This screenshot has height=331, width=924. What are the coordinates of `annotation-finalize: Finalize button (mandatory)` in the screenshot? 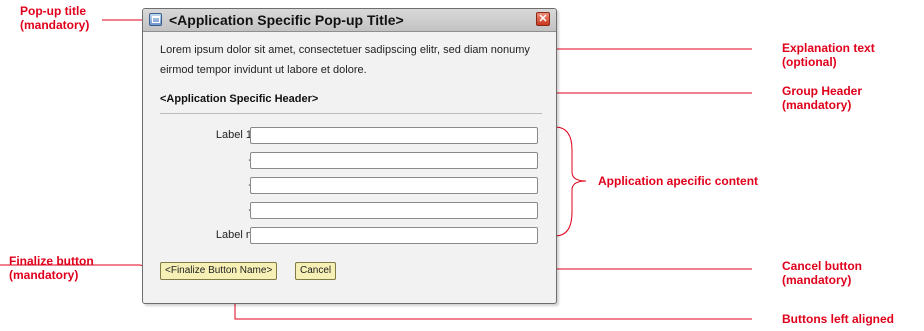 It's located at (51, 268).